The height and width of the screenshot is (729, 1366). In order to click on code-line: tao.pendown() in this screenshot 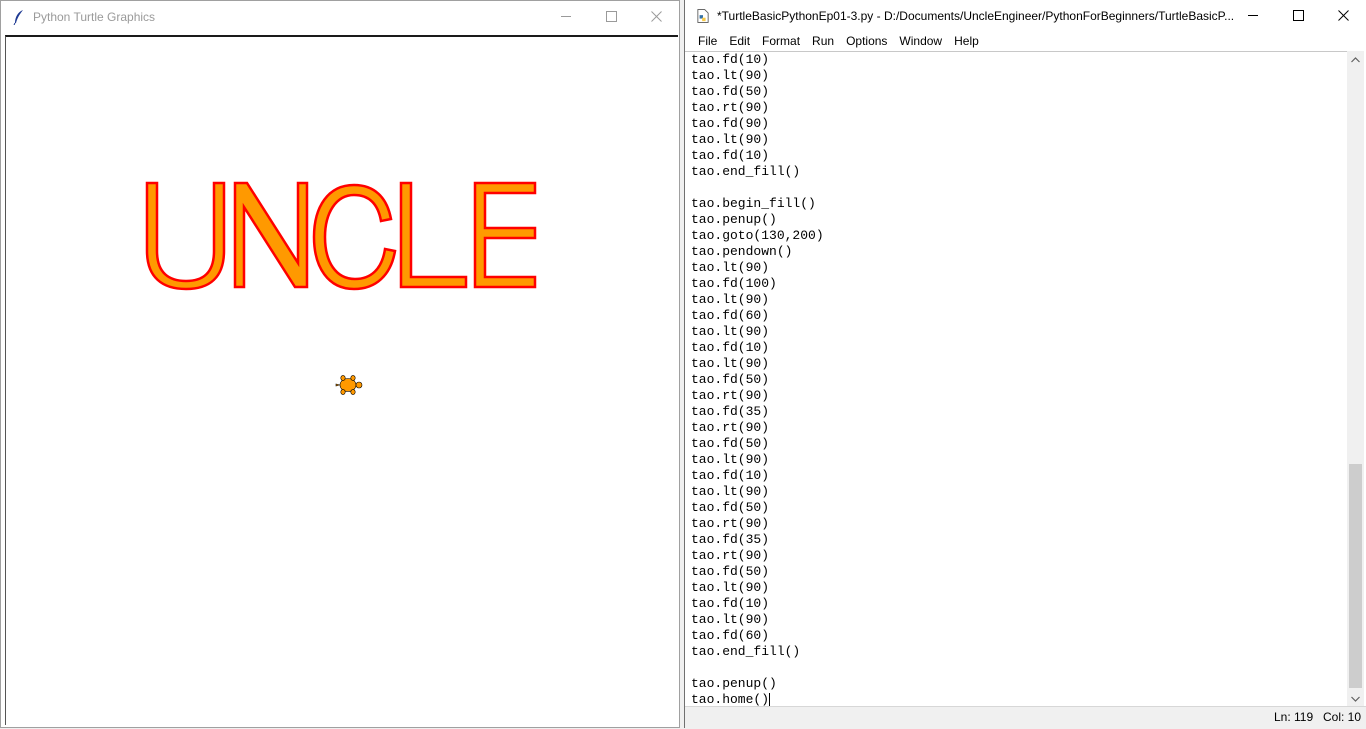, I will do `click(757, 252)`.